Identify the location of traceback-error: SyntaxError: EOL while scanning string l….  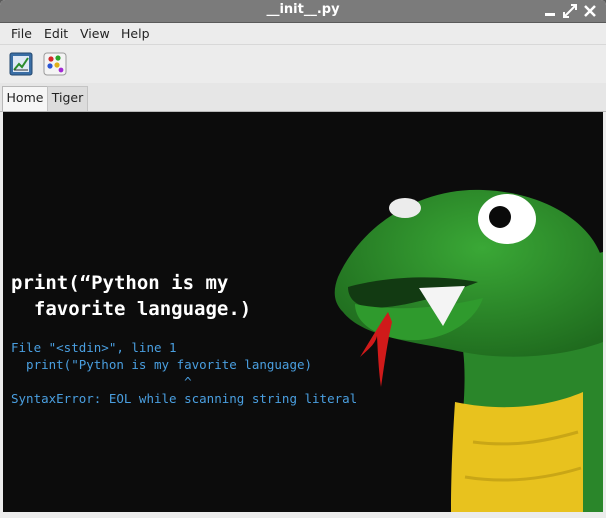
(184, 398).